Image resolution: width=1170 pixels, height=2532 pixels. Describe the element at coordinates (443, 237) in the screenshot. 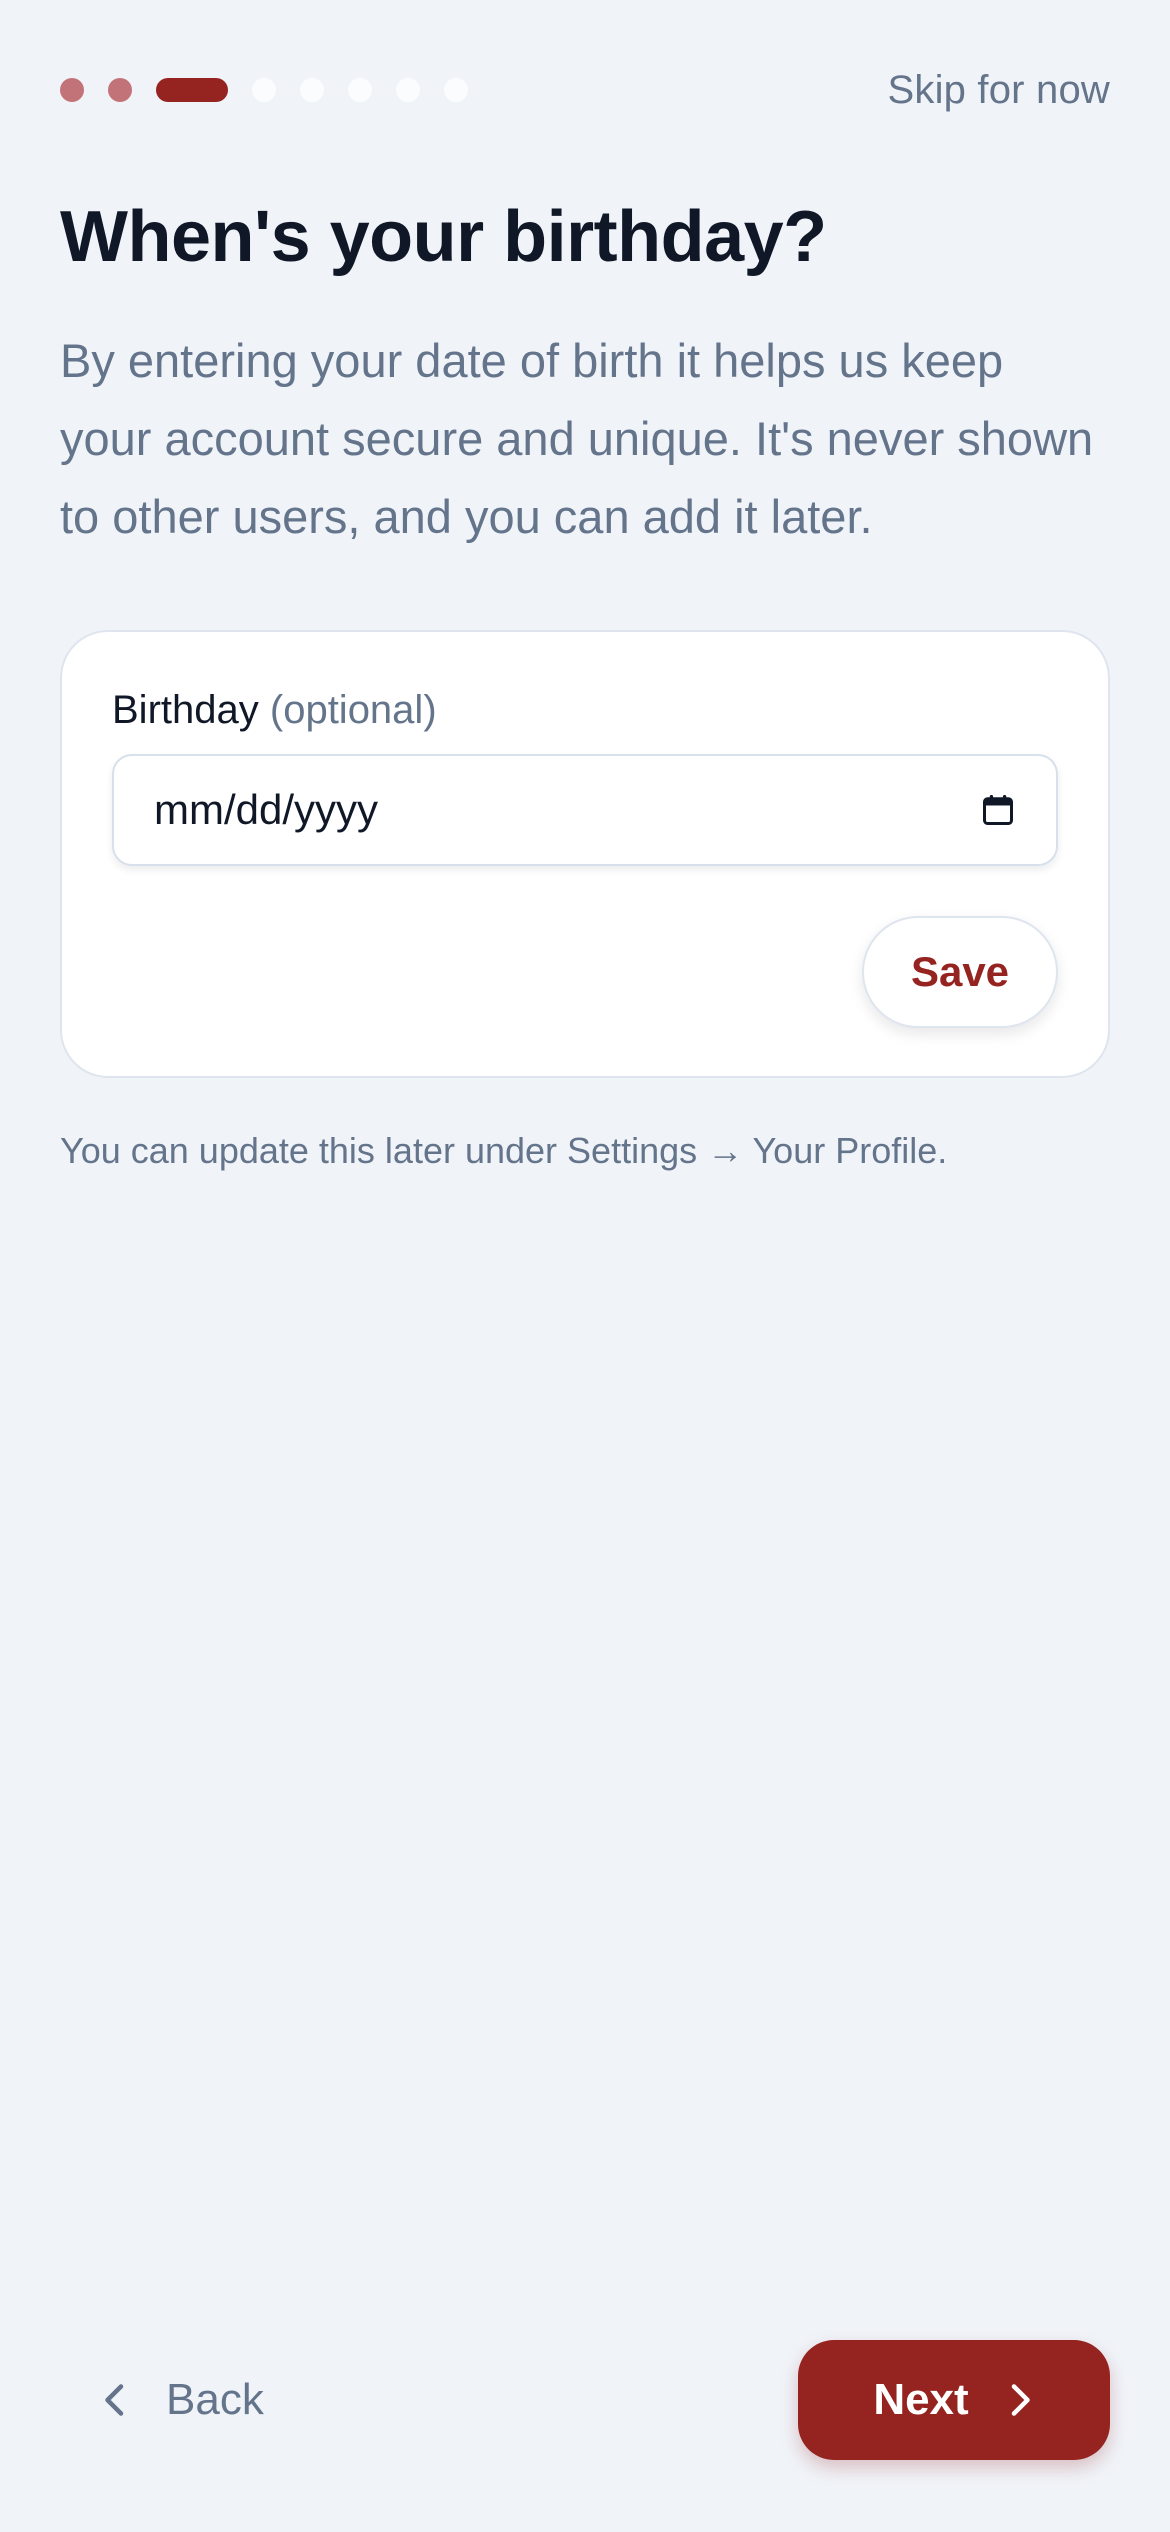

I see `page-title: When's your birthday?` at that location.